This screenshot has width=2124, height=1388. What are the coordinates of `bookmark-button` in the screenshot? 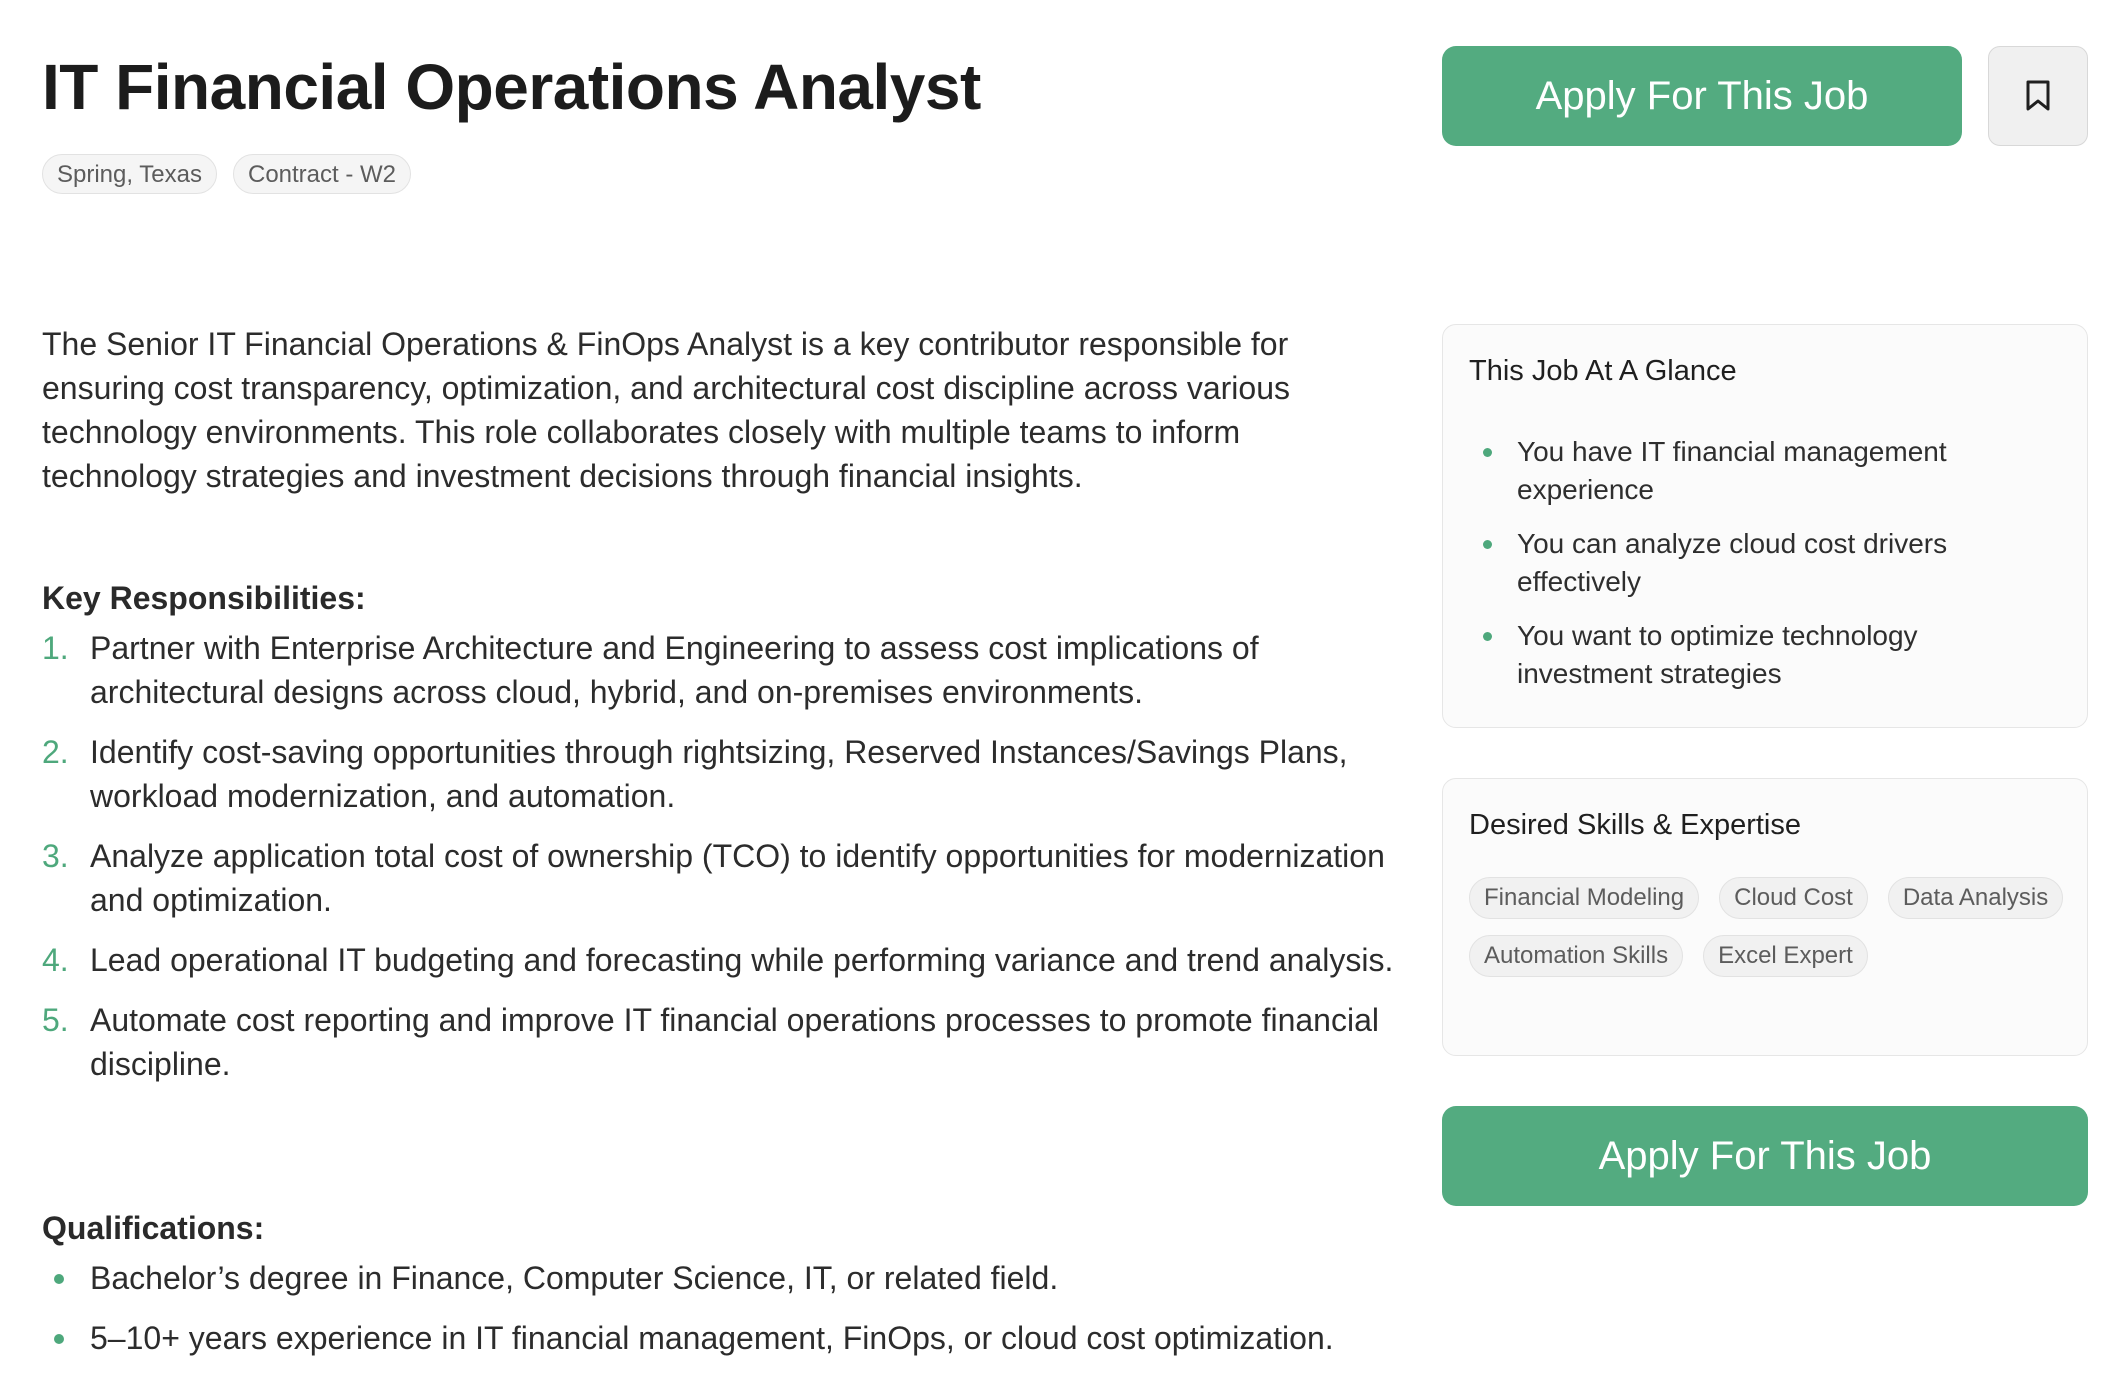 It's located at (2038, 96).